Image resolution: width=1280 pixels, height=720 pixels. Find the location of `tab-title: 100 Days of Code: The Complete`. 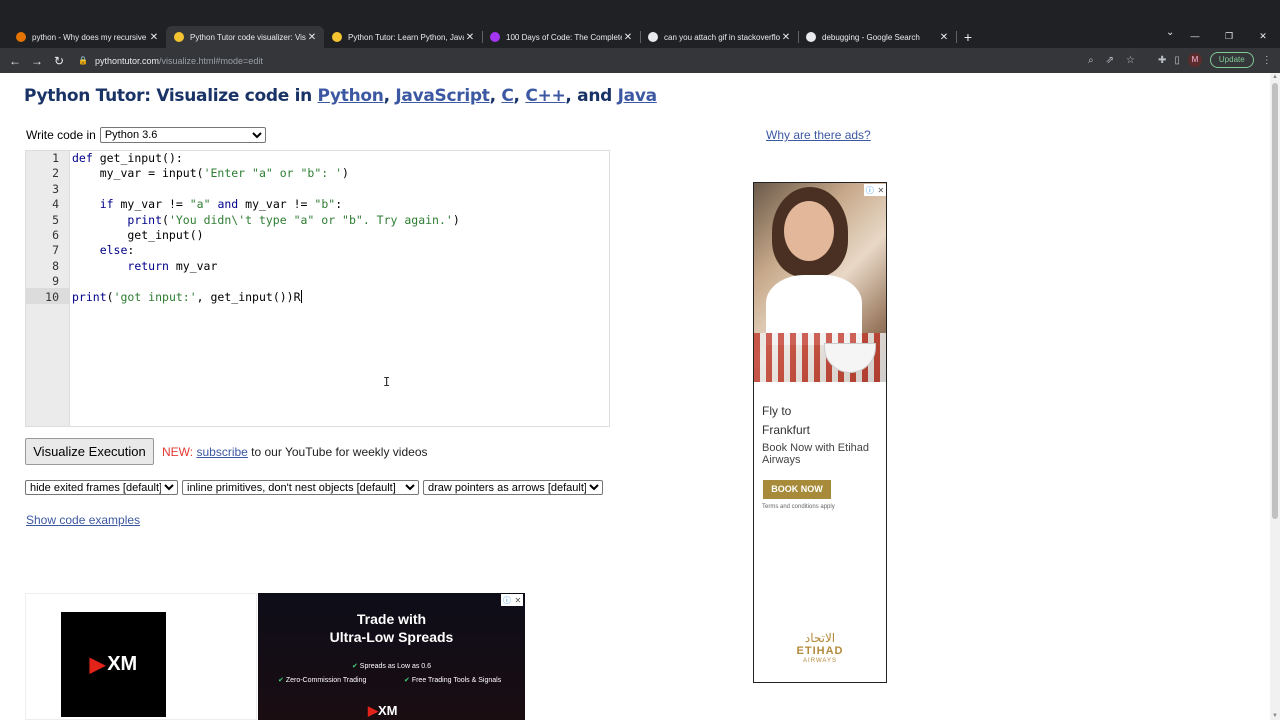

tab-title: 100 Days of Code: The Complete is located at coordinates (564, 37).